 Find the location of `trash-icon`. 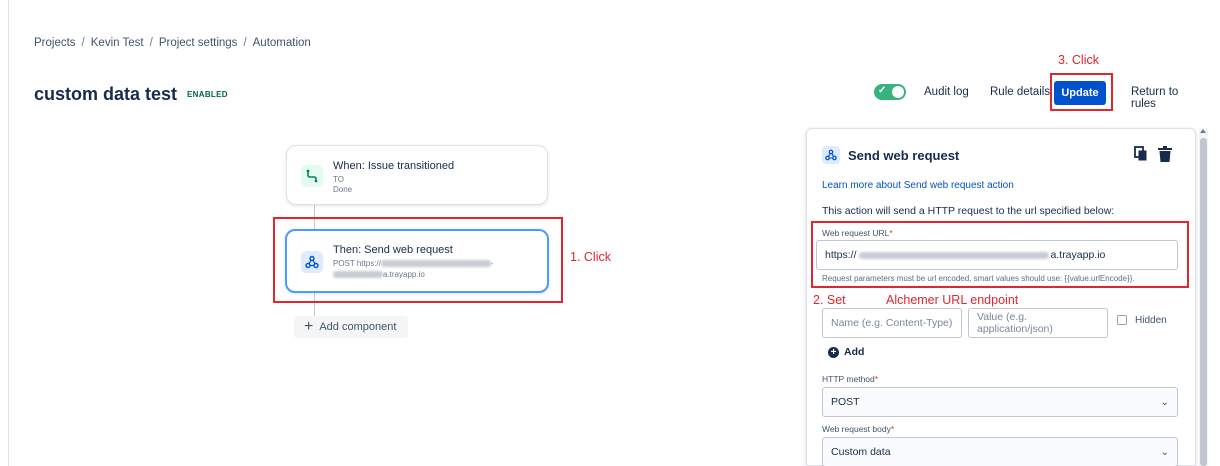

trash-icon is located at coordinates (1165, 156).